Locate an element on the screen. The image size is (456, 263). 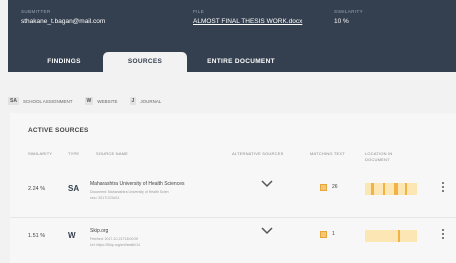
source-detail: ces / 2017/1234/11 is located at coordinates (105, 198).